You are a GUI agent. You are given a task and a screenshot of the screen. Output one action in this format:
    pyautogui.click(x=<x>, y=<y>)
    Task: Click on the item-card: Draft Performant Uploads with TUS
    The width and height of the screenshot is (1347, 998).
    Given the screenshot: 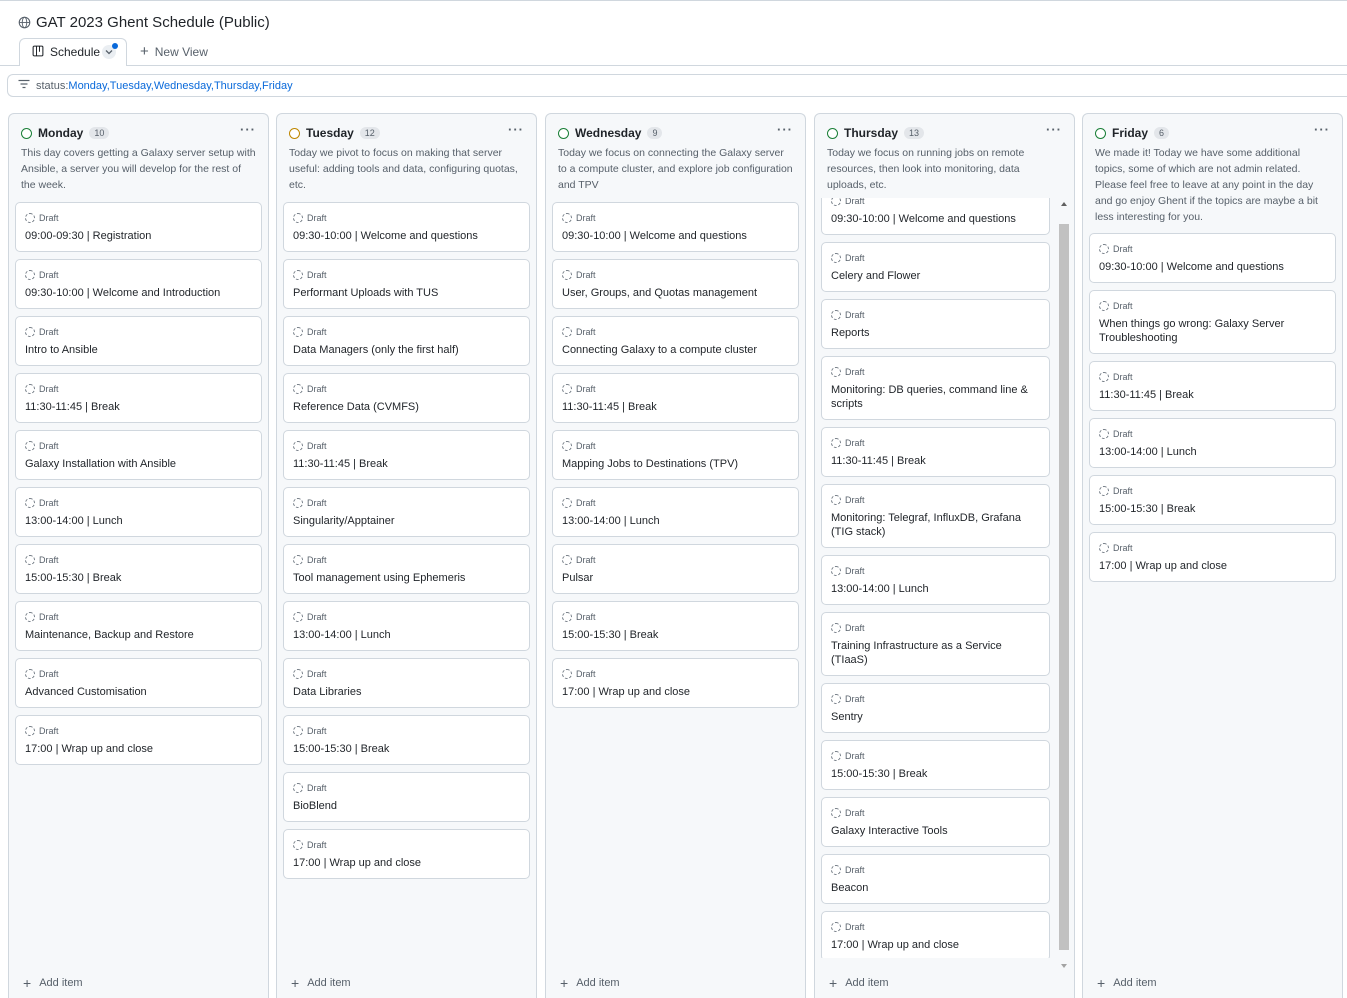 What is the action you would take?
    pyautogui.click(x=406, y=284)
    